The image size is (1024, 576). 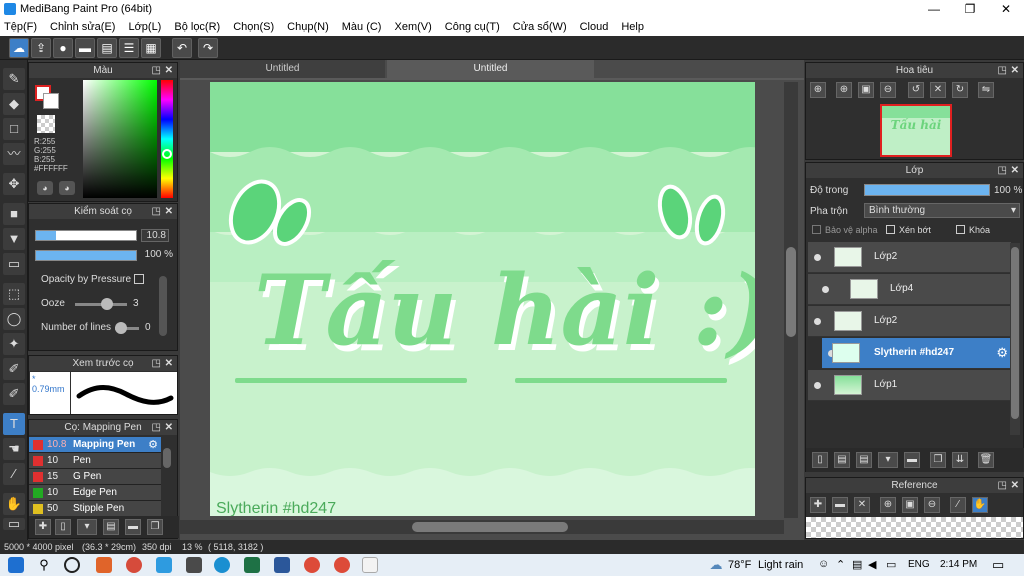 I want to click on chat-icon: ▬, so click(x=85, y=48).